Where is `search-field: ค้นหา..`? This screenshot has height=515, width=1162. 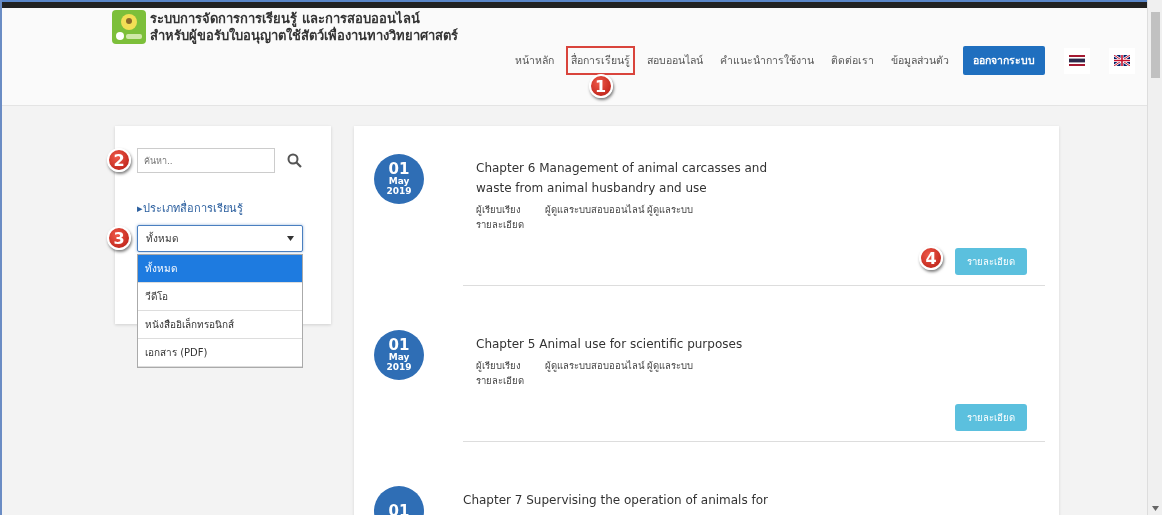
search-field: ค้นหา.. is located at coordinates (206, 160).